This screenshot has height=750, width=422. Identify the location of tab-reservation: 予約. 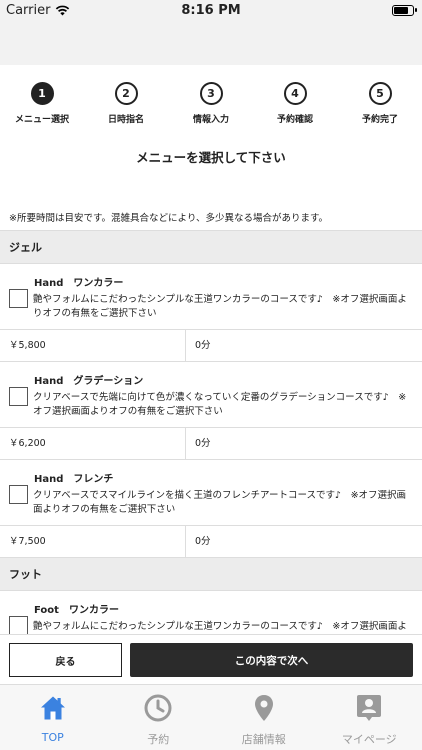
(159, 717).